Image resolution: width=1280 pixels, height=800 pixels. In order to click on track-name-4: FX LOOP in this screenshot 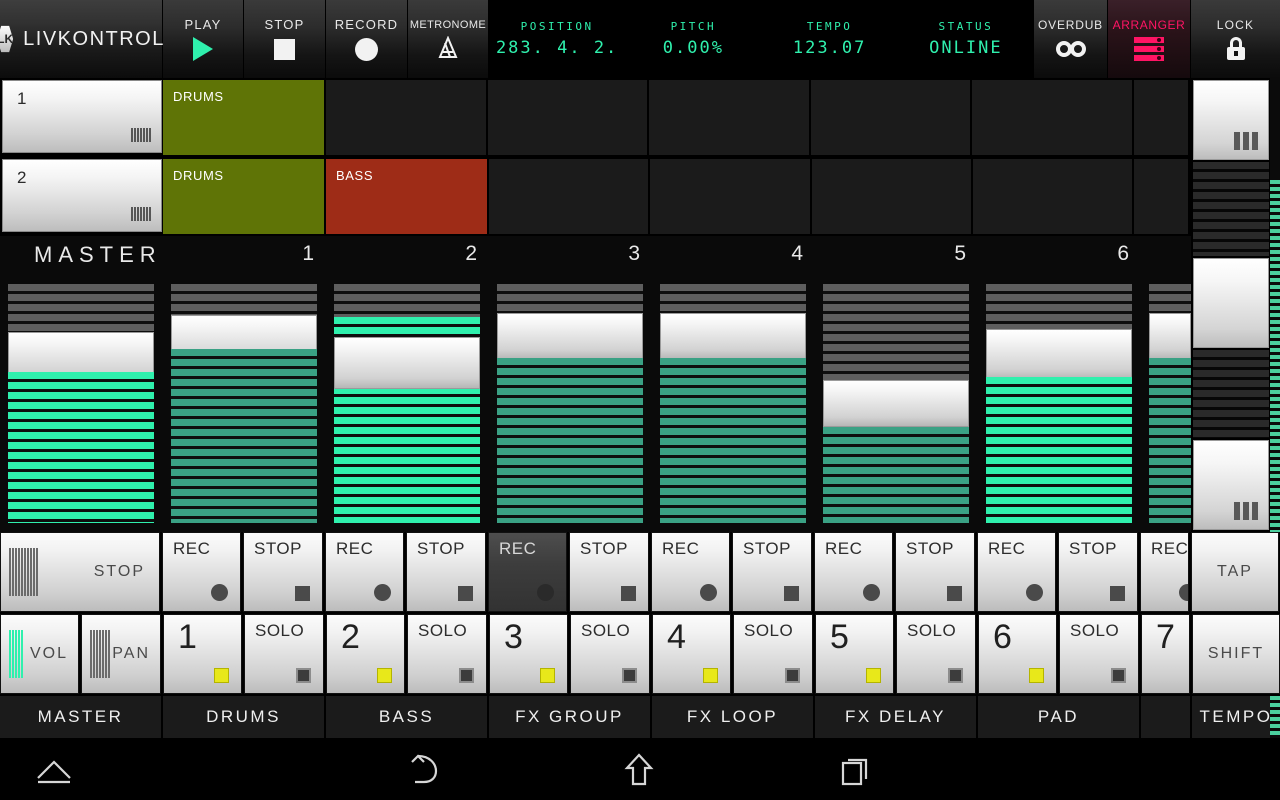, I will do `click(732, 717)`.